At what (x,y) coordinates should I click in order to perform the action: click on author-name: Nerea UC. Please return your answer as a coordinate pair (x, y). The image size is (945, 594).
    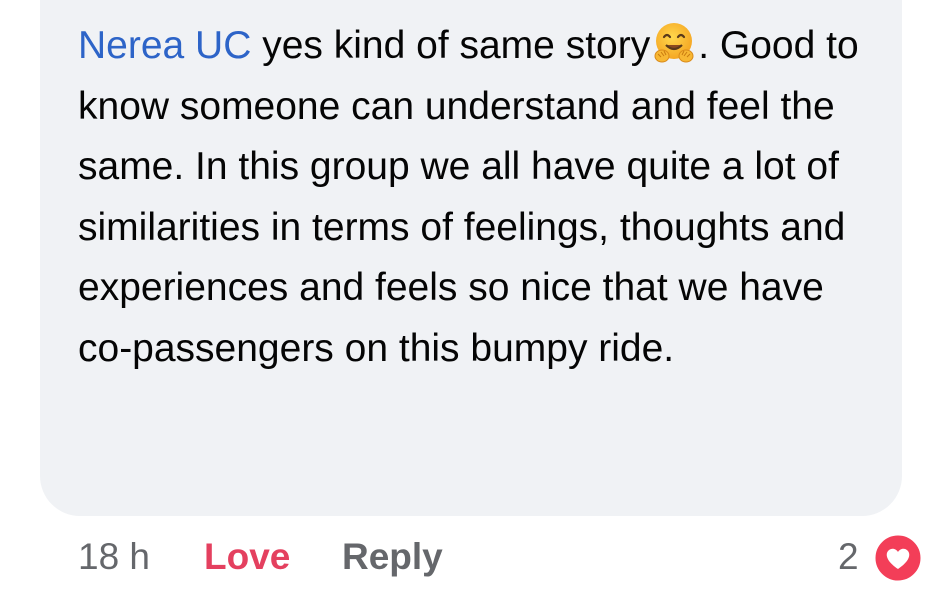
    Looking at the image, I should click on (164, 45).